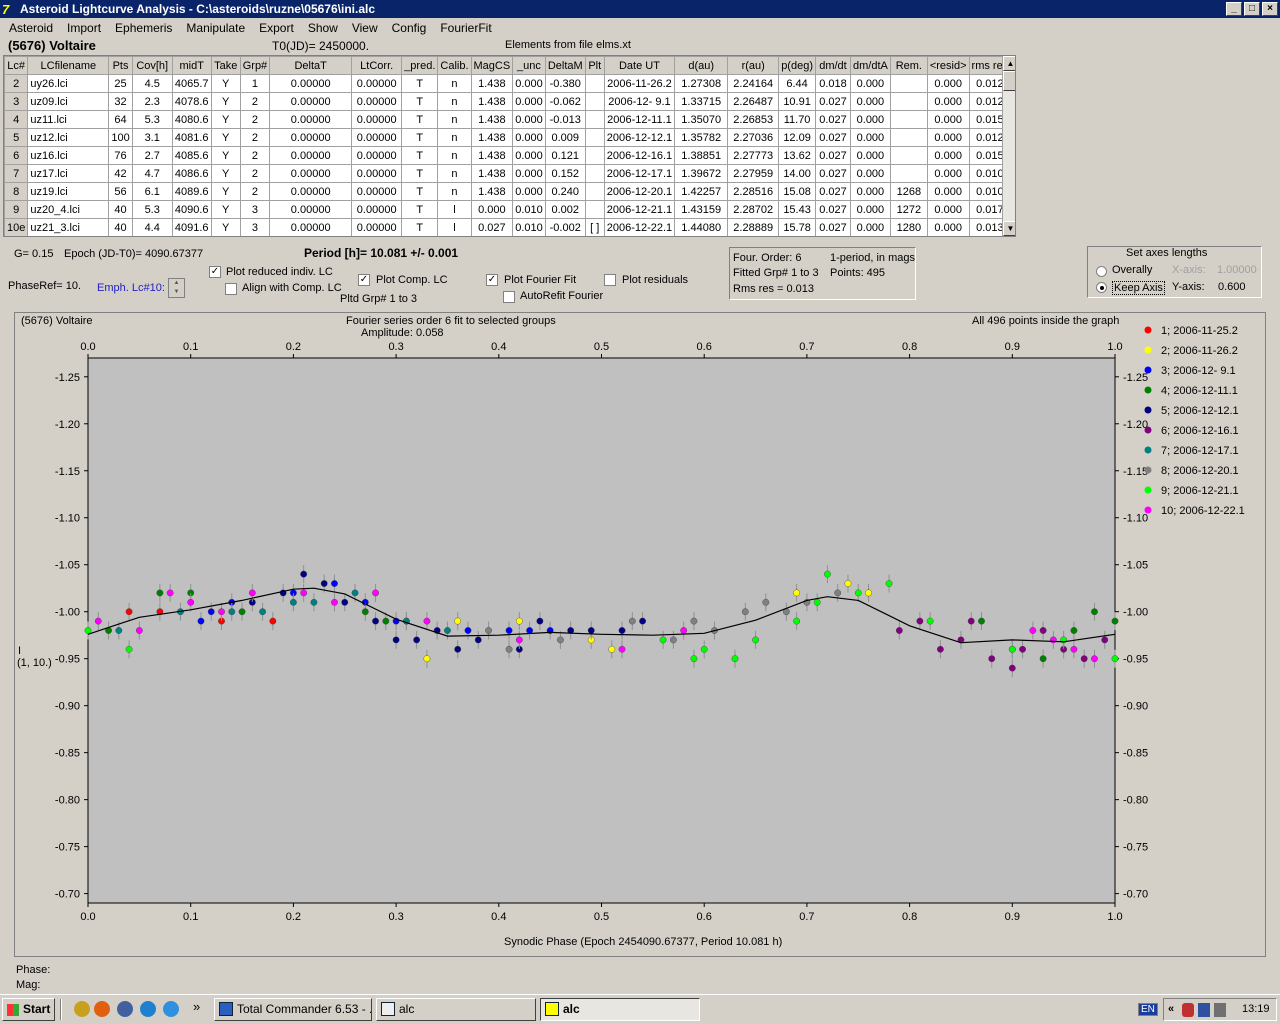 Image resolution: width=1280 pixels, height=1024 pixels. Describe the element at coordinates (191, 227) in the screenshot. I see `table-cell: 4091.6` at that location.